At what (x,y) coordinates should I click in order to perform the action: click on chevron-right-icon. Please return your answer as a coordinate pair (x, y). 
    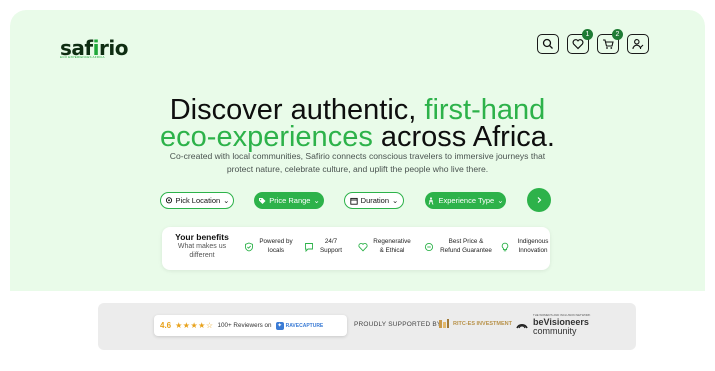
    Looking at the image, I should click on (539, 200).